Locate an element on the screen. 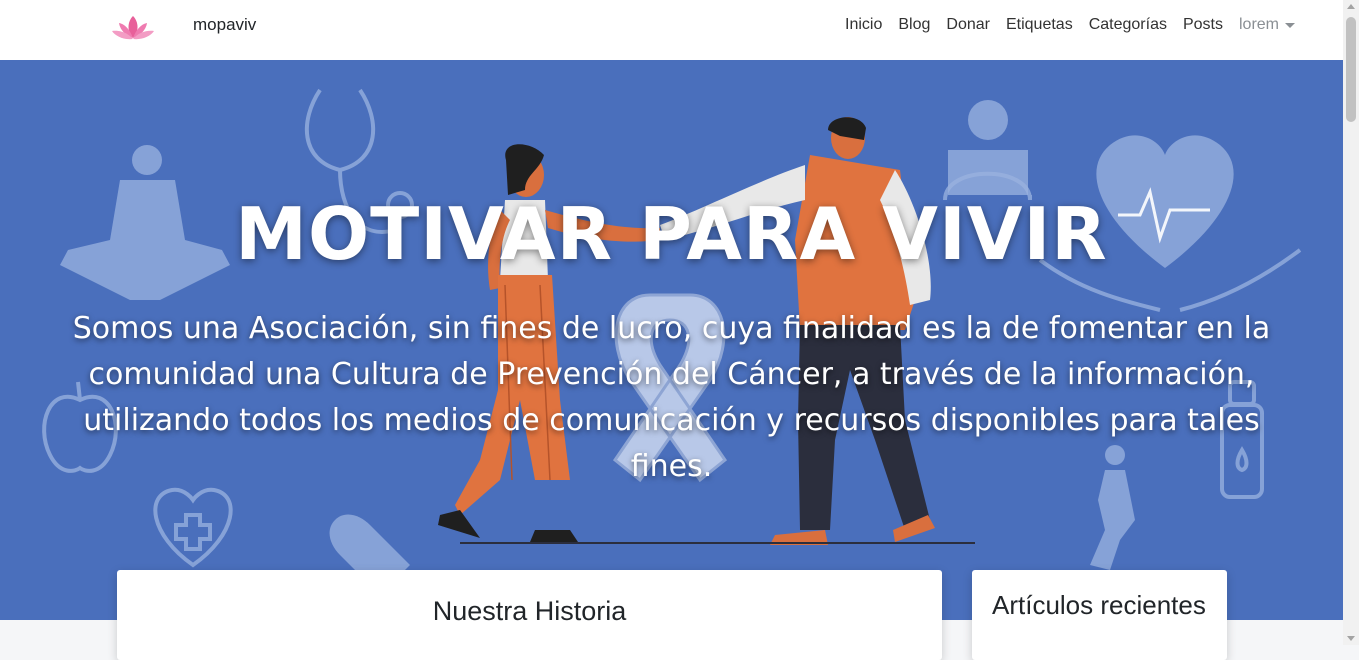 This screenshot has width=1359, height=660. nav-link-etiquetas: Etiquetas is located at coordinates (1039, 25).